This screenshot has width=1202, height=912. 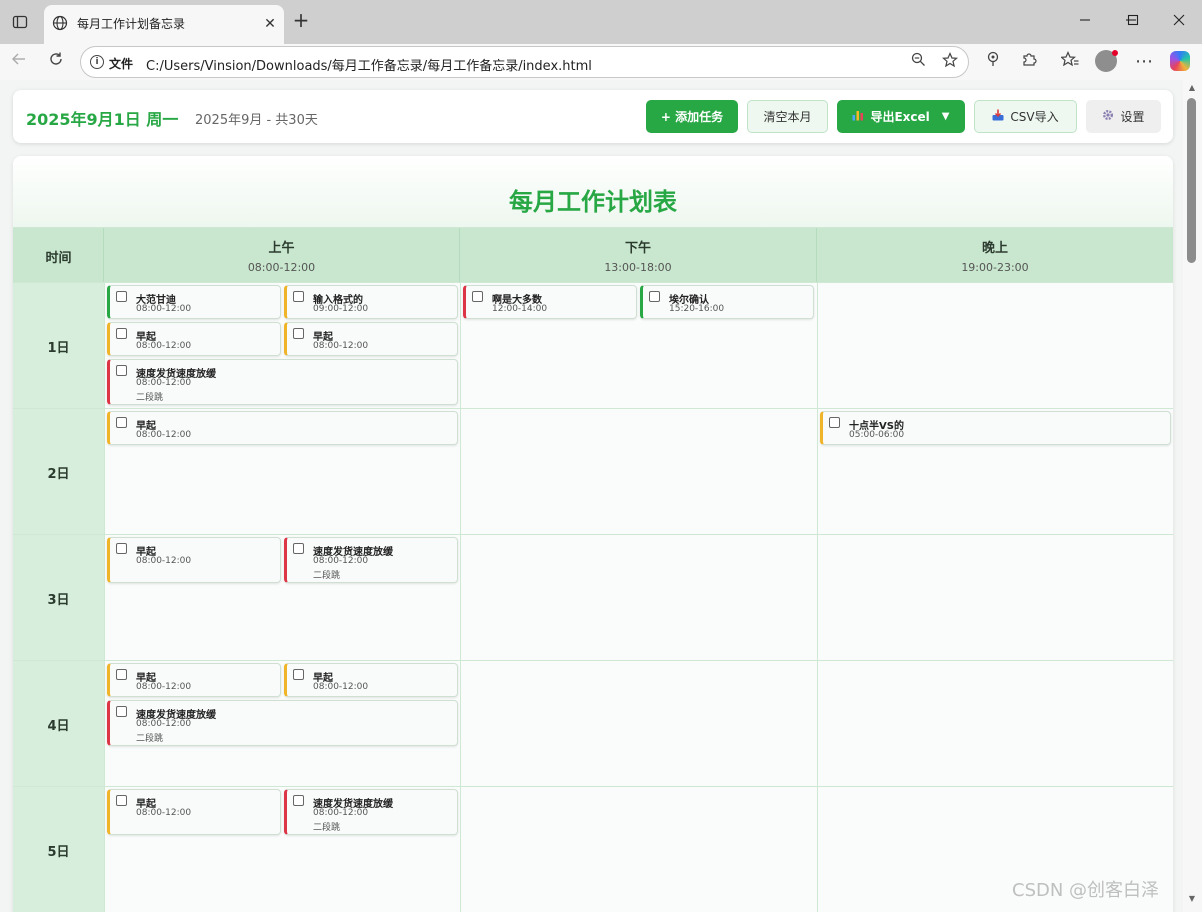 What do you see at coordinates (1192, 88) in the screenshot?
I see `scroll-up-icon: ▲` at bounding box center [1192, 88].